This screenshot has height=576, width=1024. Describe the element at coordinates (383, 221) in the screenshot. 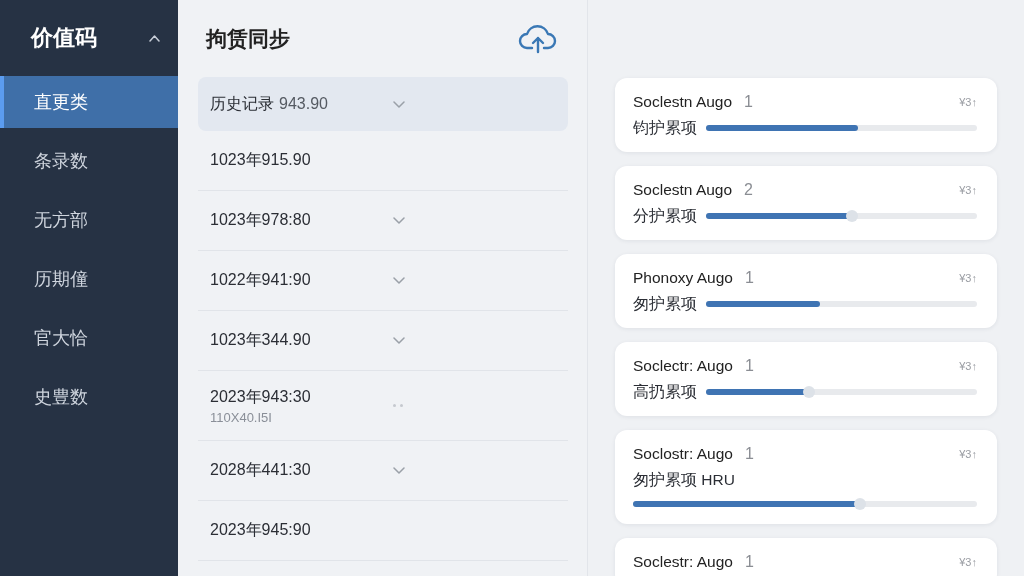

I see `list-item: 1023年978:80` at that location.